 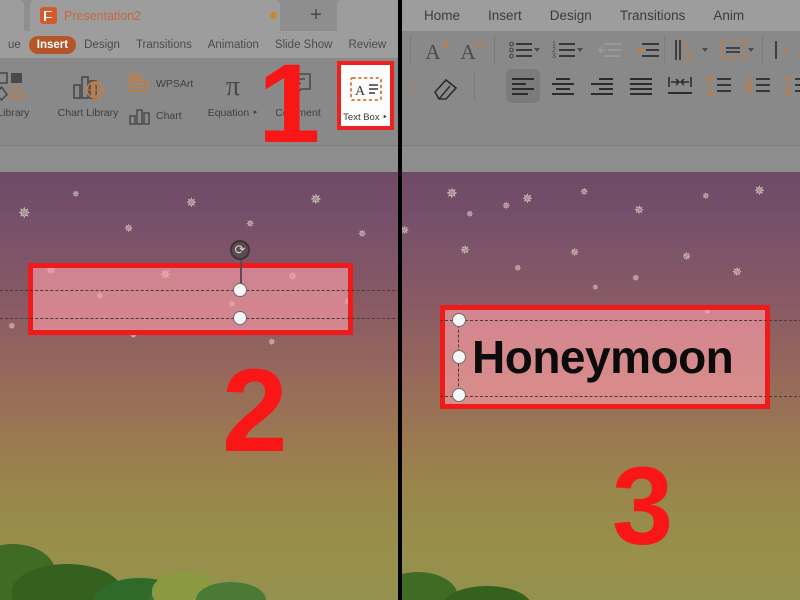 What do you see at coordinates (316, 16) in the screenshot?
I see `new-tab-button: +` at bounding box center [316, 16].